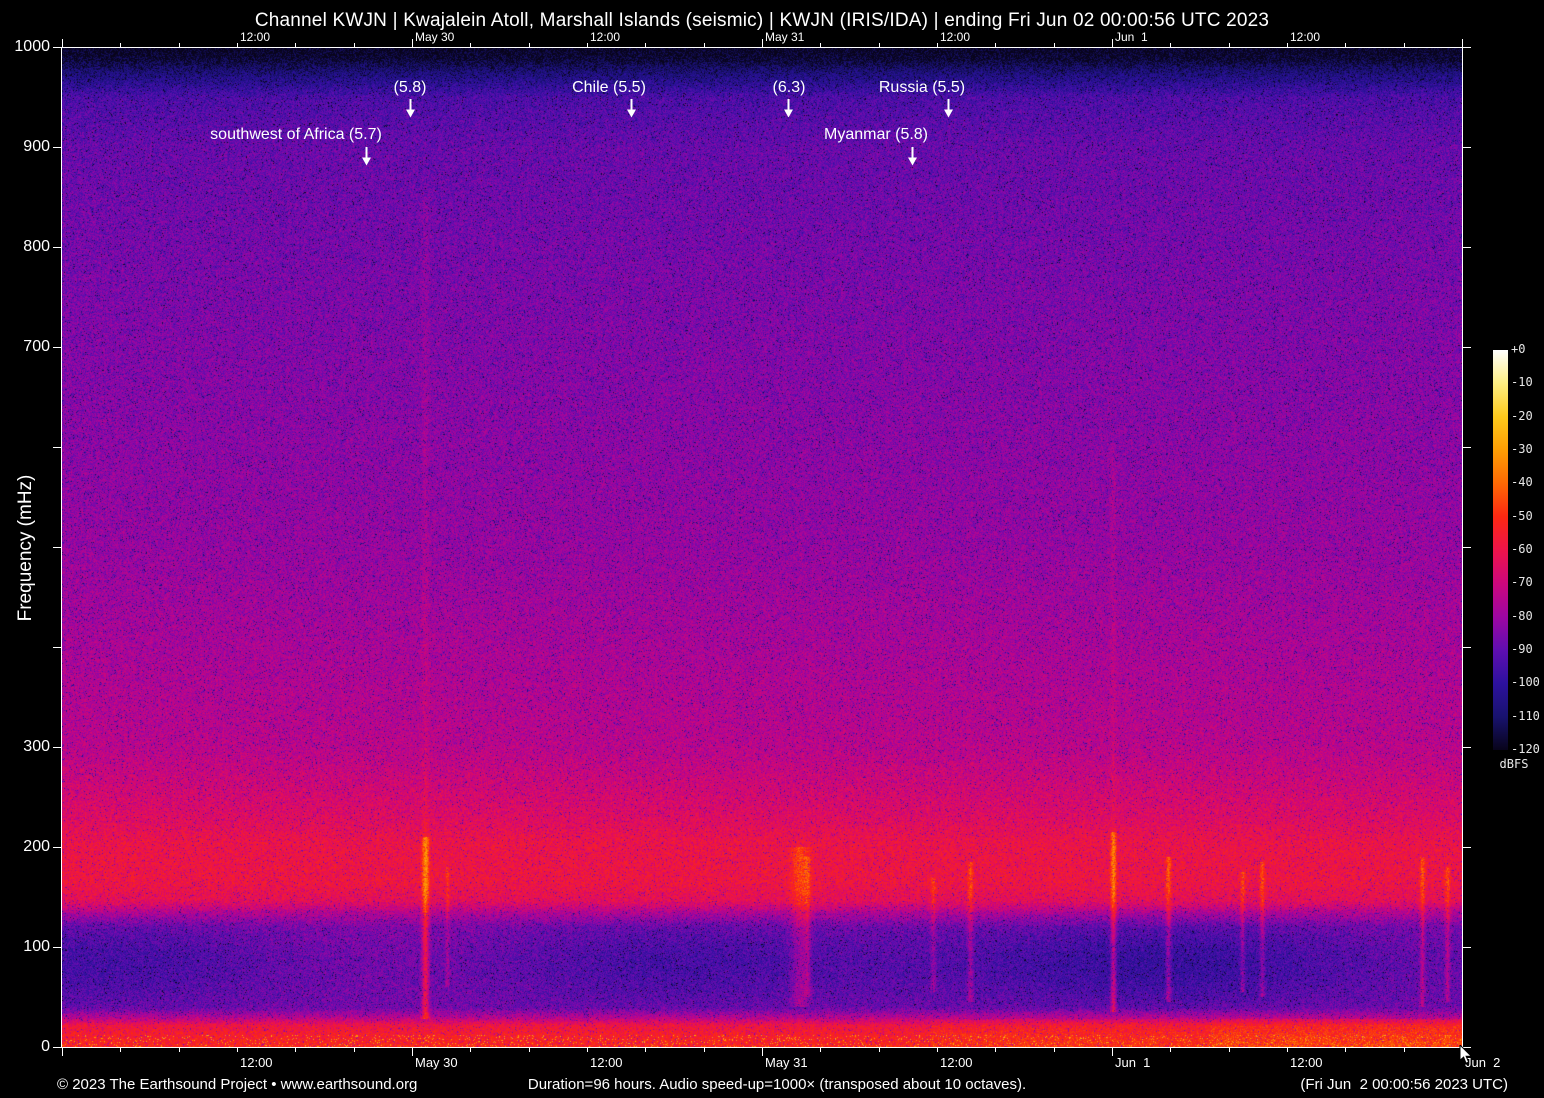 The height and width of the screenshot is (1098, 1544). I want to click on colorbar-tick-label: -70, so click(1522, 582).